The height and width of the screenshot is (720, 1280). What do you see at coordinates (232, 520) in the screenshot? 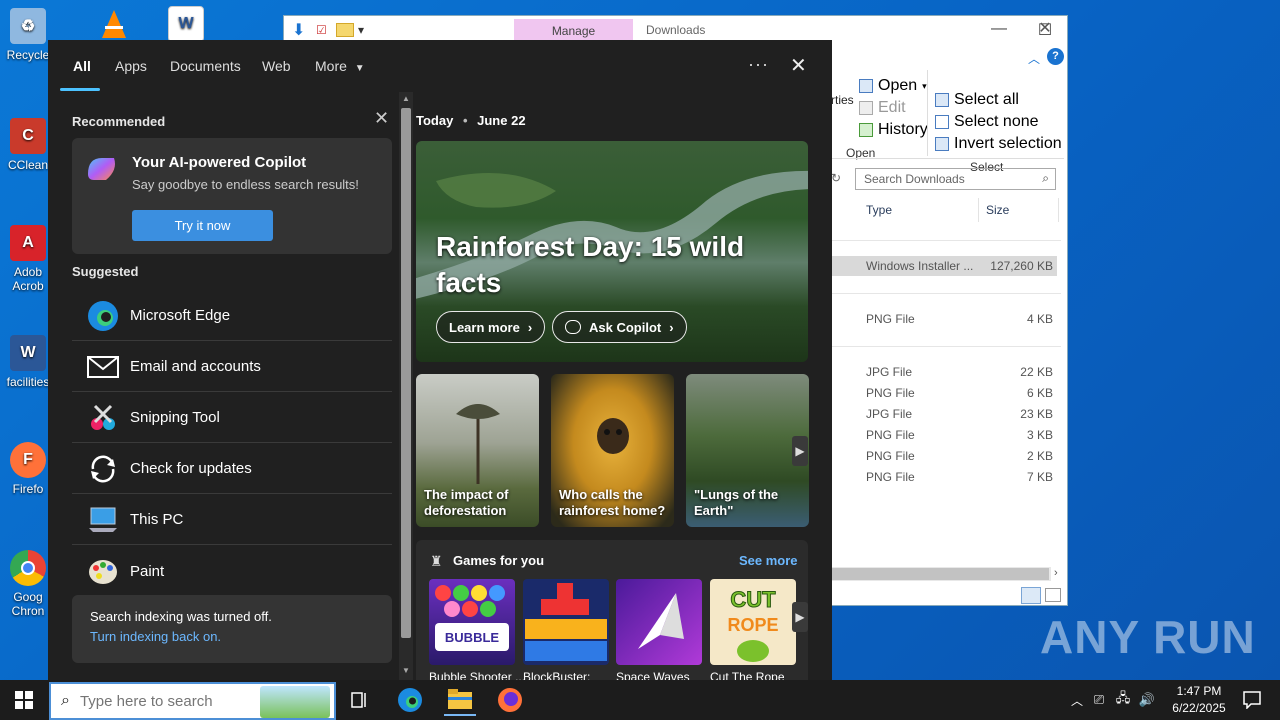
I see `suggestion-this-pc: This PC` at bounding box center [232, 520].